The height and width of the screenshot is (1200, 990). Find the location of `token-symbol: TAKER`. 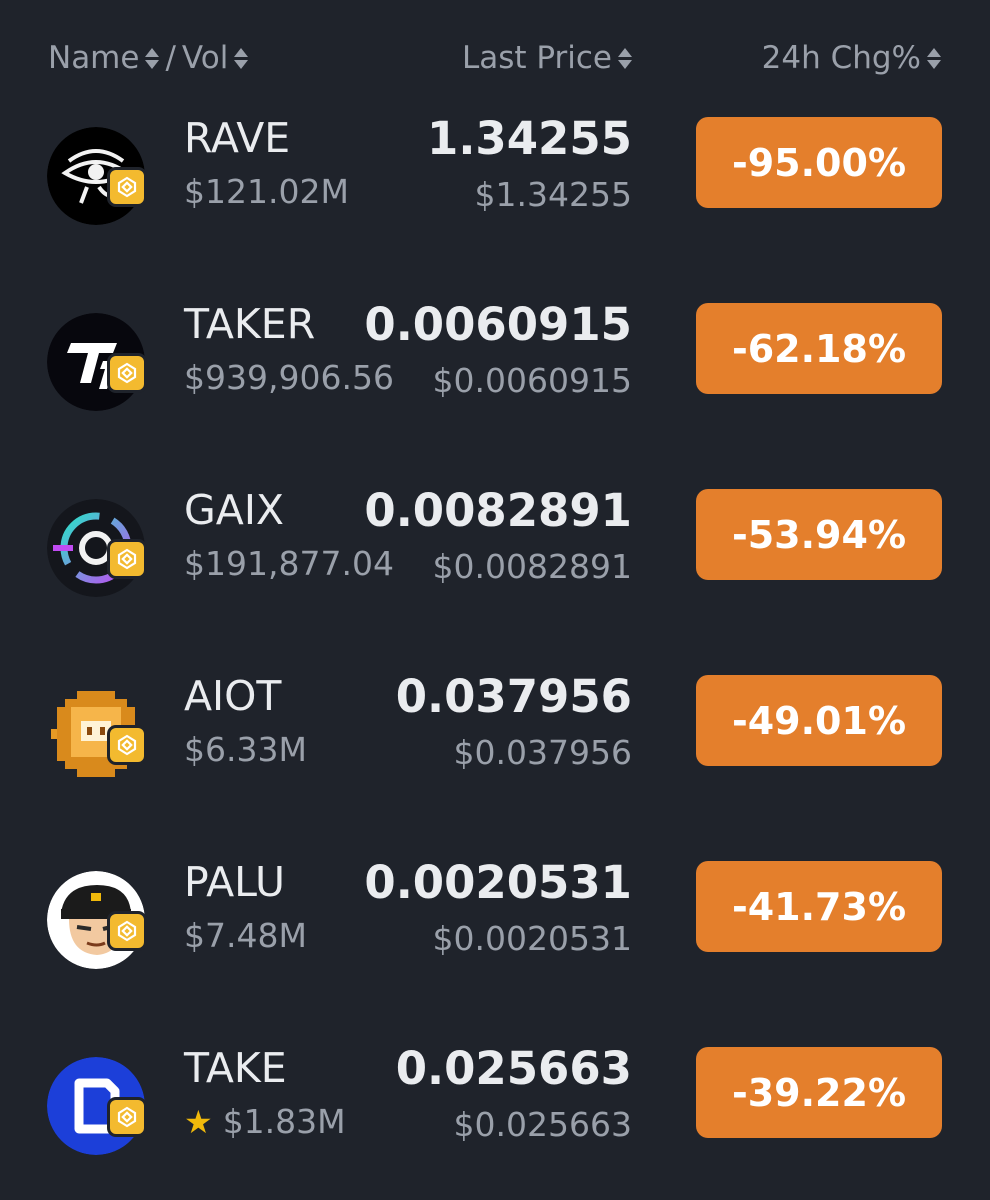

token-symbol: TAKER is located at coordinates (250, 324).